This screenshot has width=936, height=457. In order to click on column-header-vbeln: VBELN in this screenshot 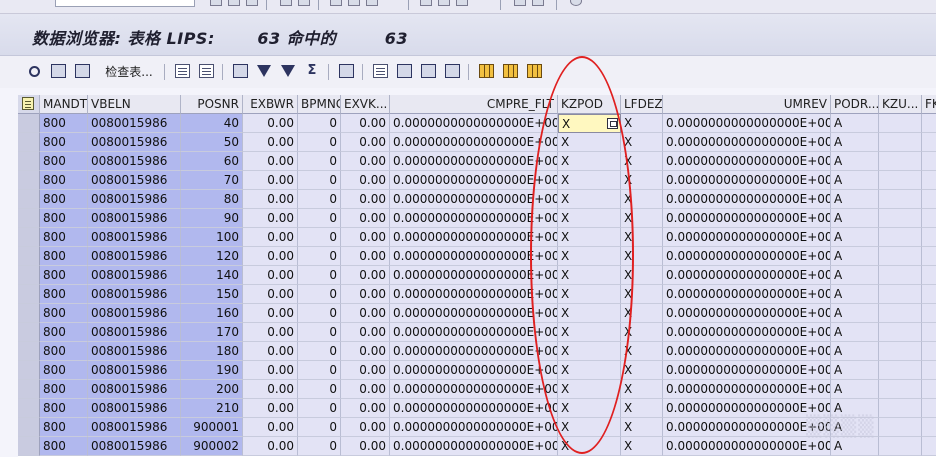, I will do `click(134, 104)`.